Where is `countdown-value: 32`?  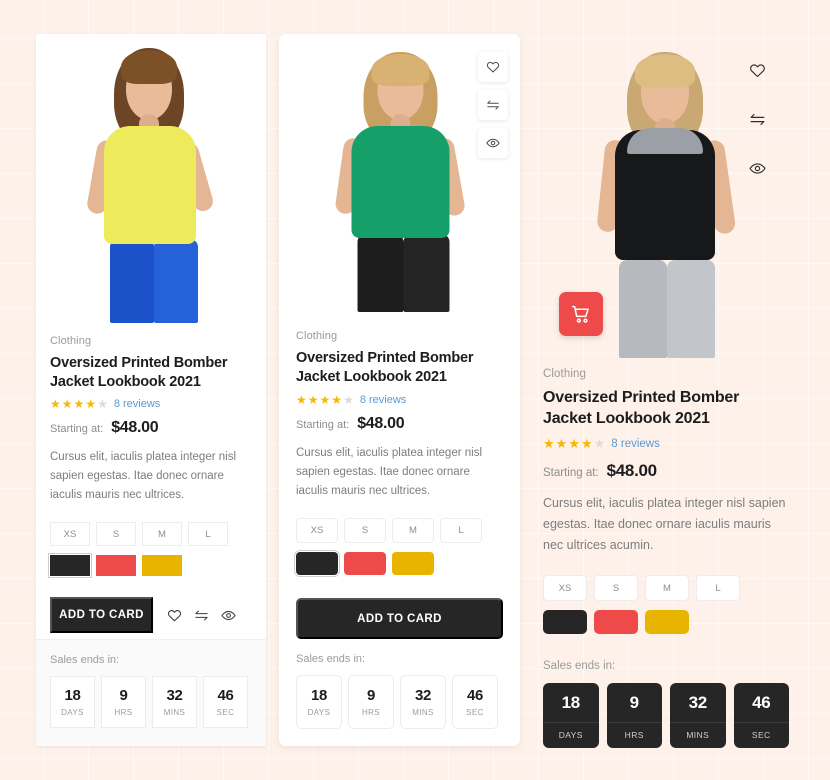 countdown-value: 32 is located at coordinates (698, 703).